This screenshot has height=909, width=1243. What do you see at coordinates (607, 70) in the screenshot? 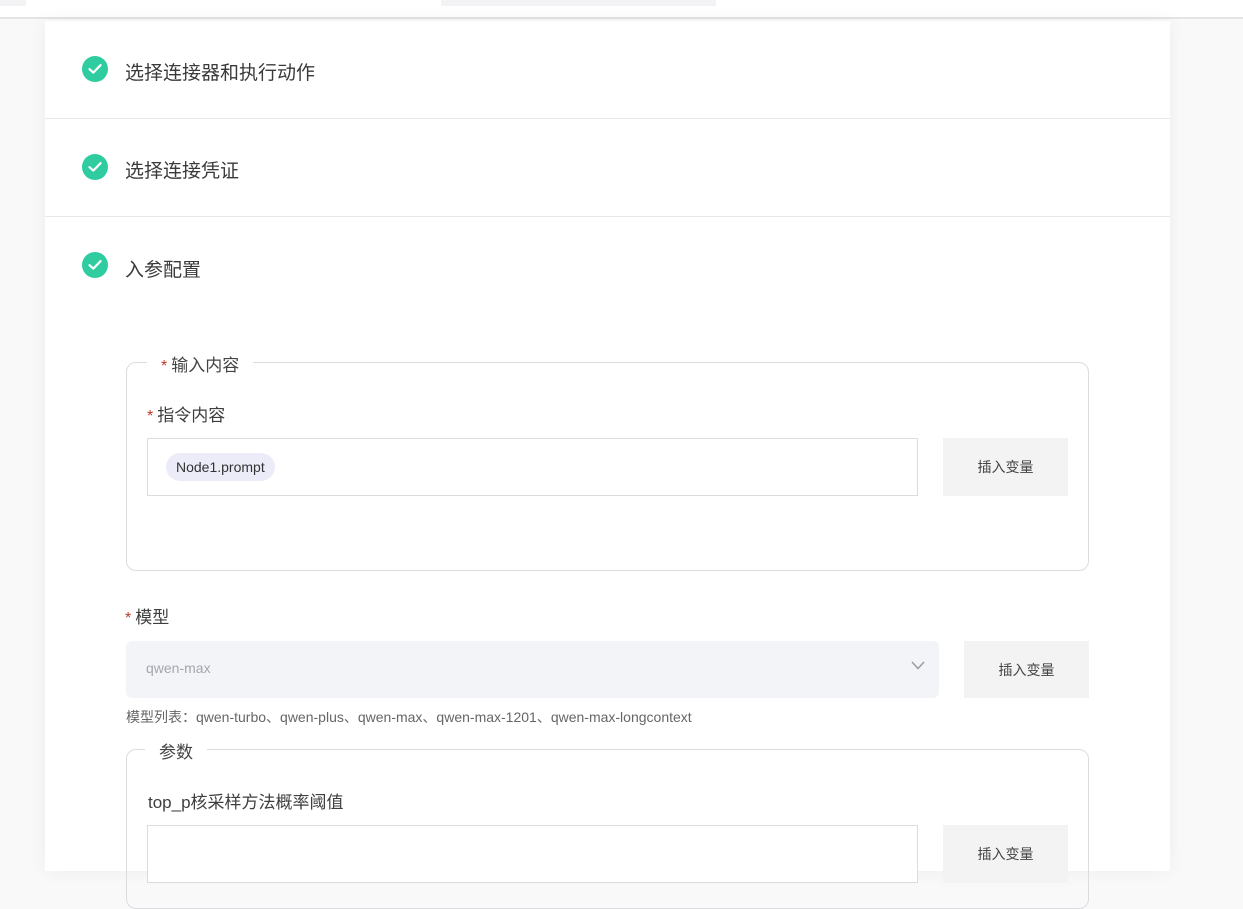
I see `step-connector-action: 选择连接器和执行动作` at bounding box center [607, 70].